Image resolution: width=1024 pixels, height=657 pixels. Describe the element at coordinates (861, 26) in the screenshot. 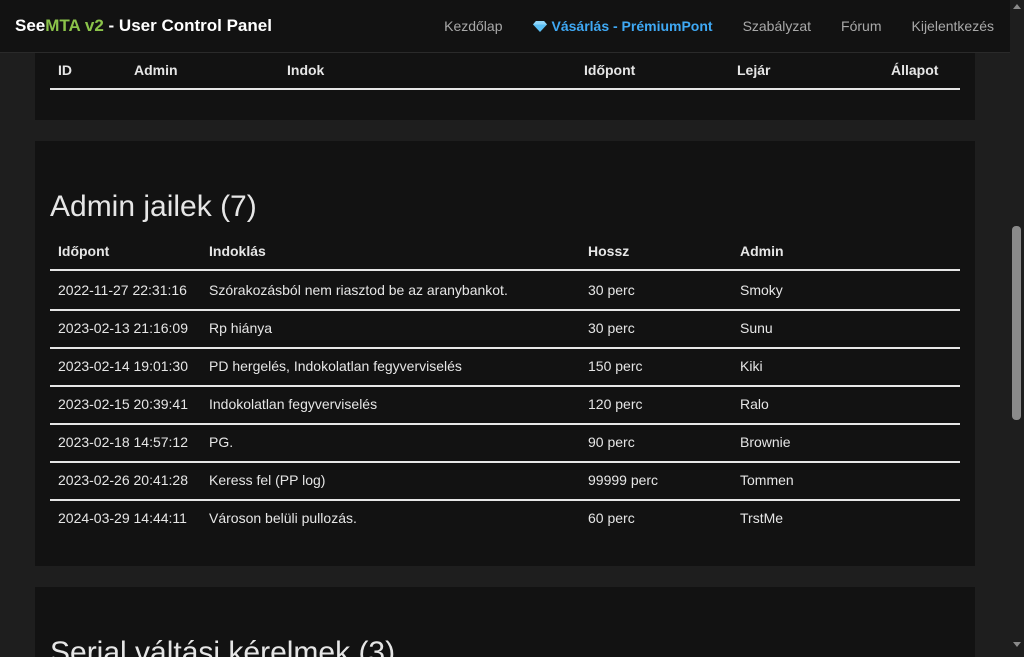

I see `nav-link-forum: Fórum` at that location.